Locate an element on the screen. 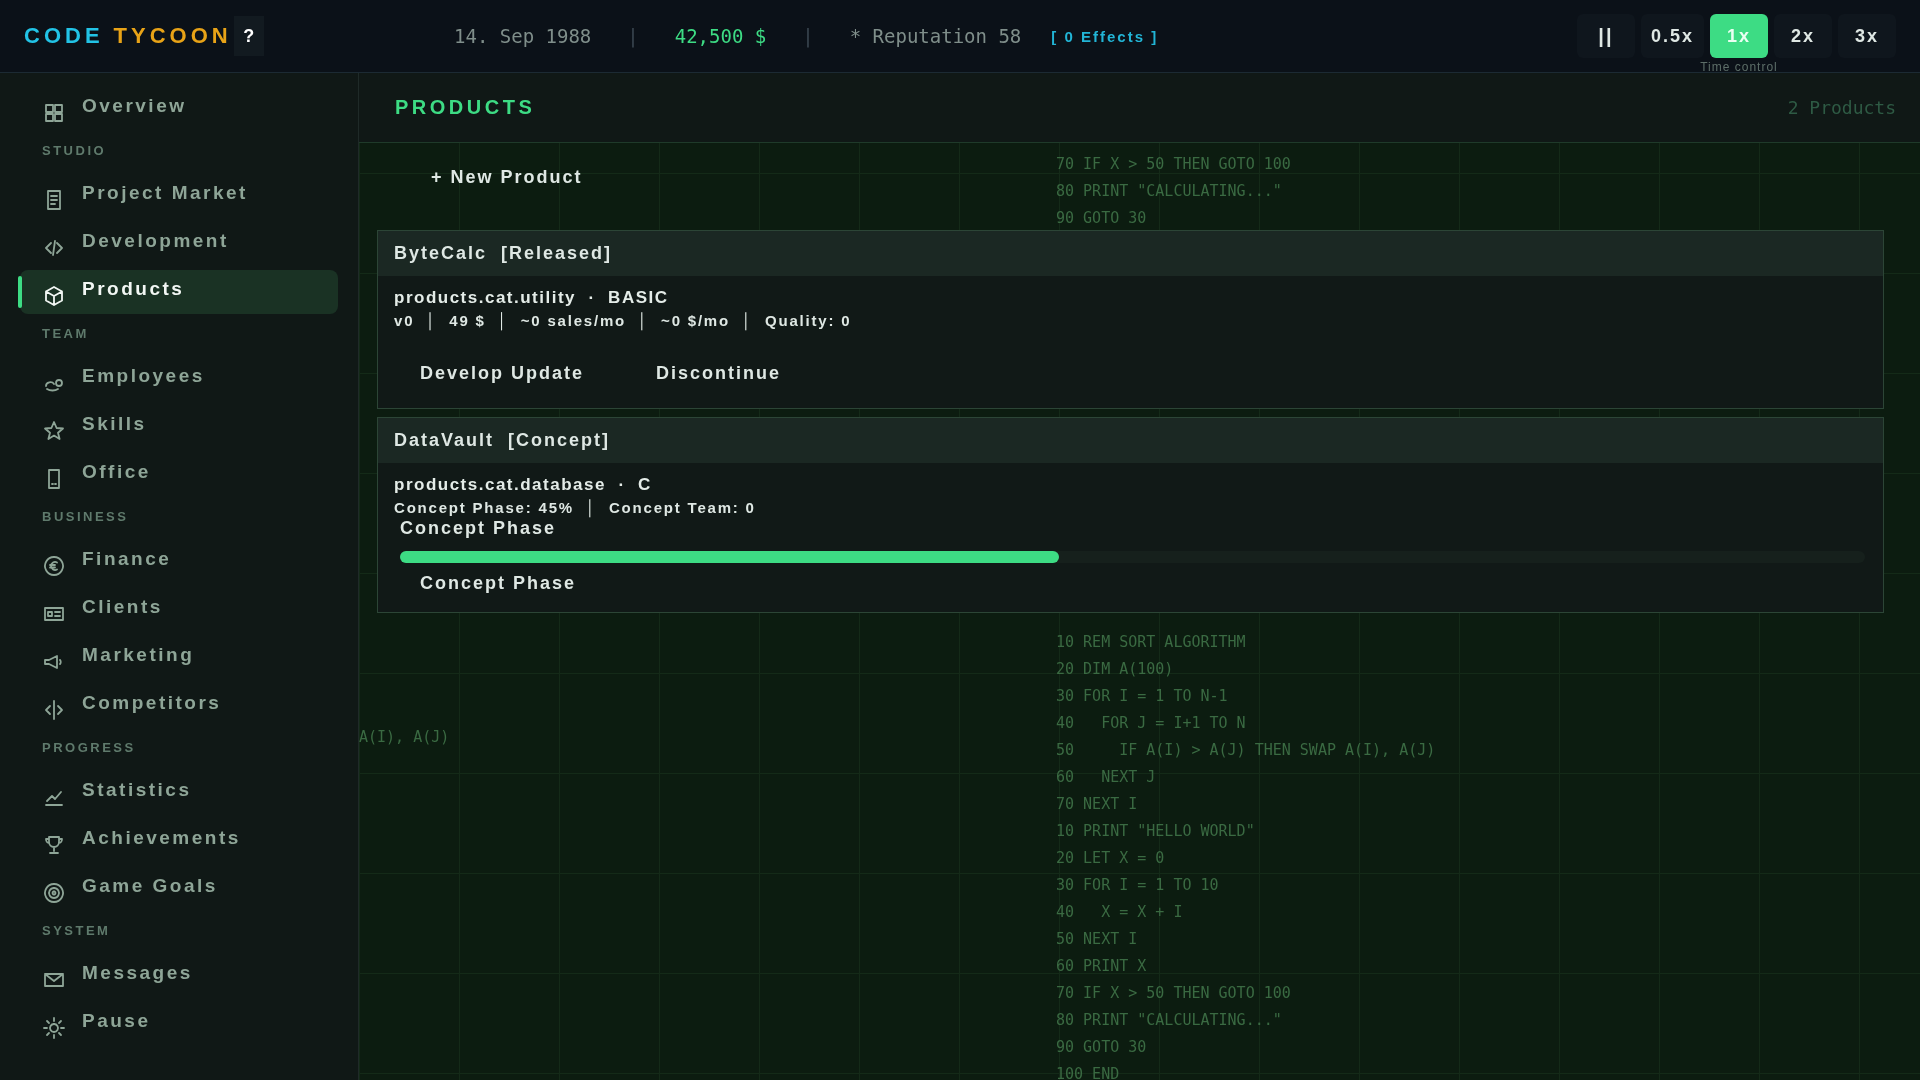 This screenshot has width=1920, height=1080. code-line: 30 FOR I = 1 TO N-1 is located at coordinates (1142, 696).